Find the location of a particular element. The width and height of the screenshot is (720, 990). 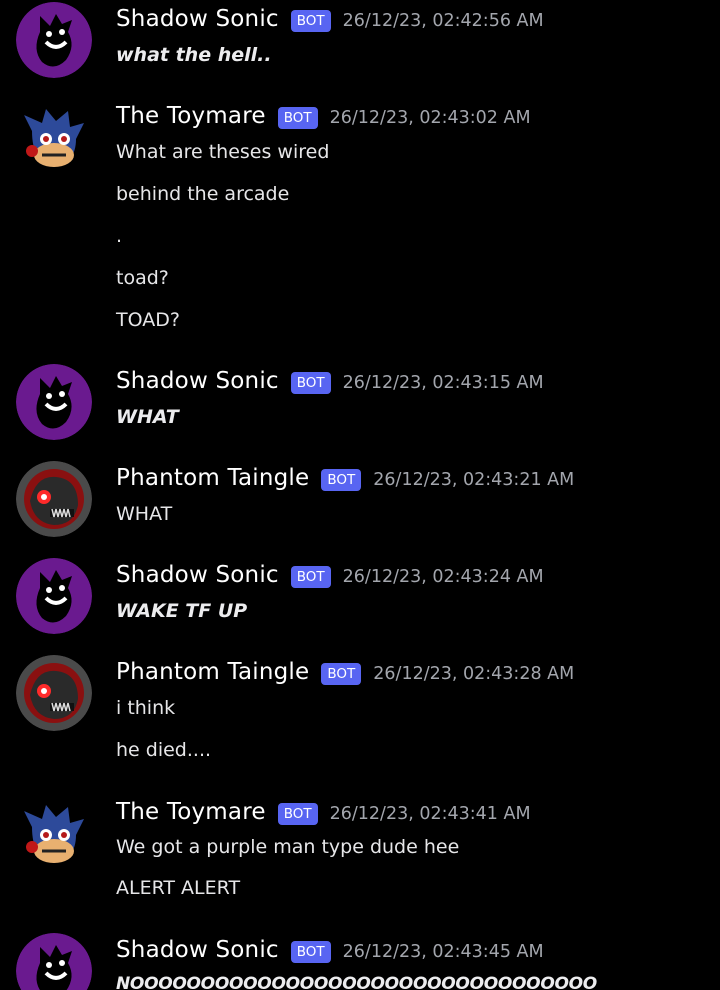

timestamp: 26/12/23, 02:43:45 AM is located at coordinates (443, 952).